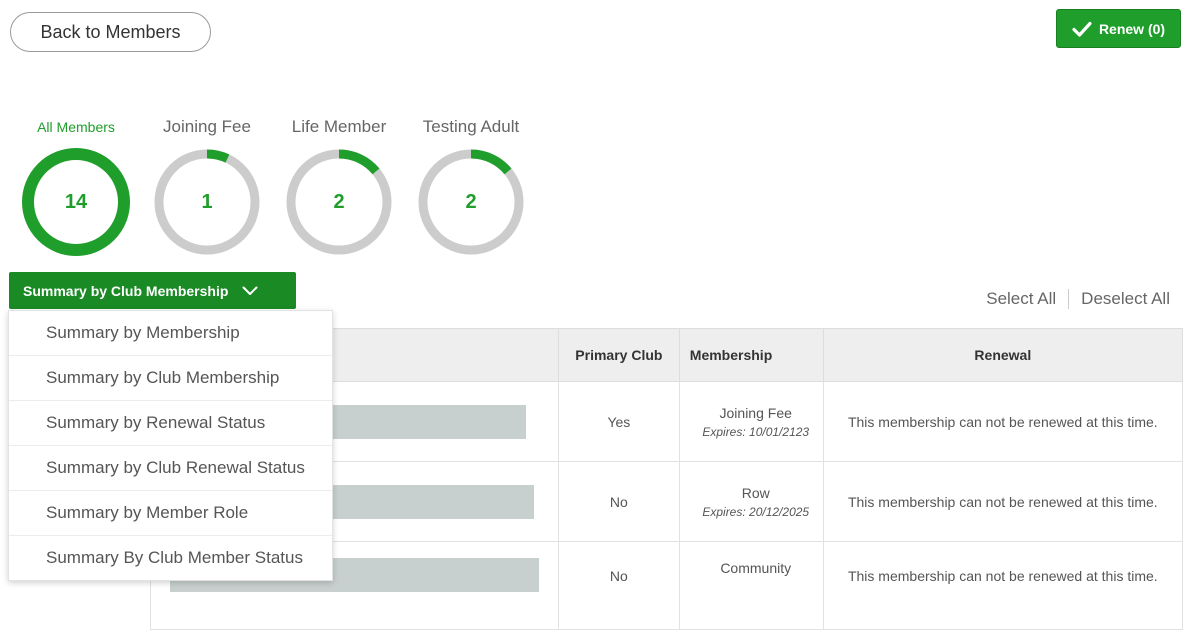  What do you see at coordinates (1125, 299) in the screenshot?
I see `deselect-all-link: Deselect All` at bounding box center [1125, 299].